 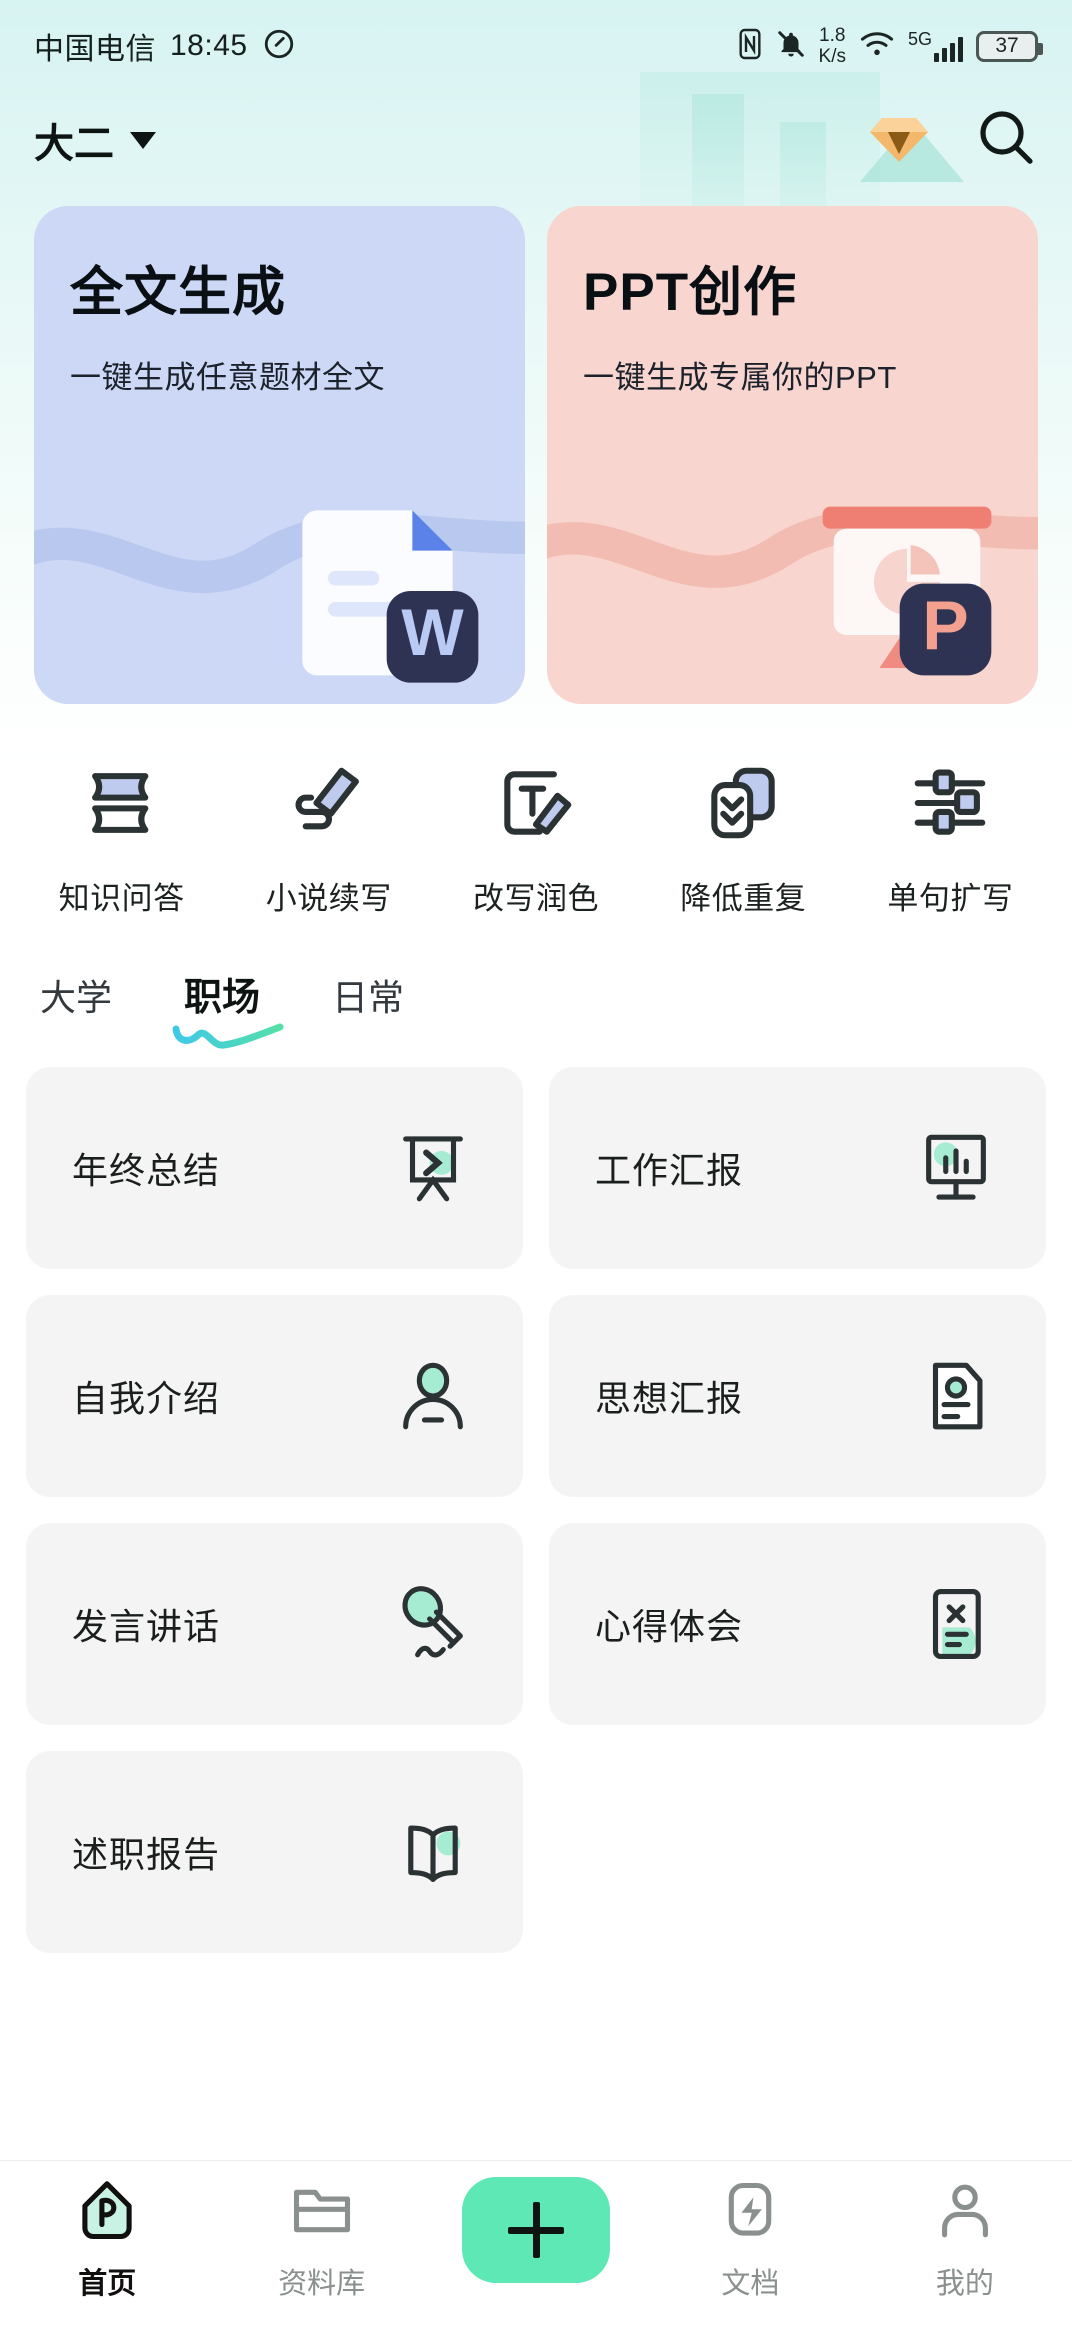 I want to click on person-icon, so click(x=433, y=1396).